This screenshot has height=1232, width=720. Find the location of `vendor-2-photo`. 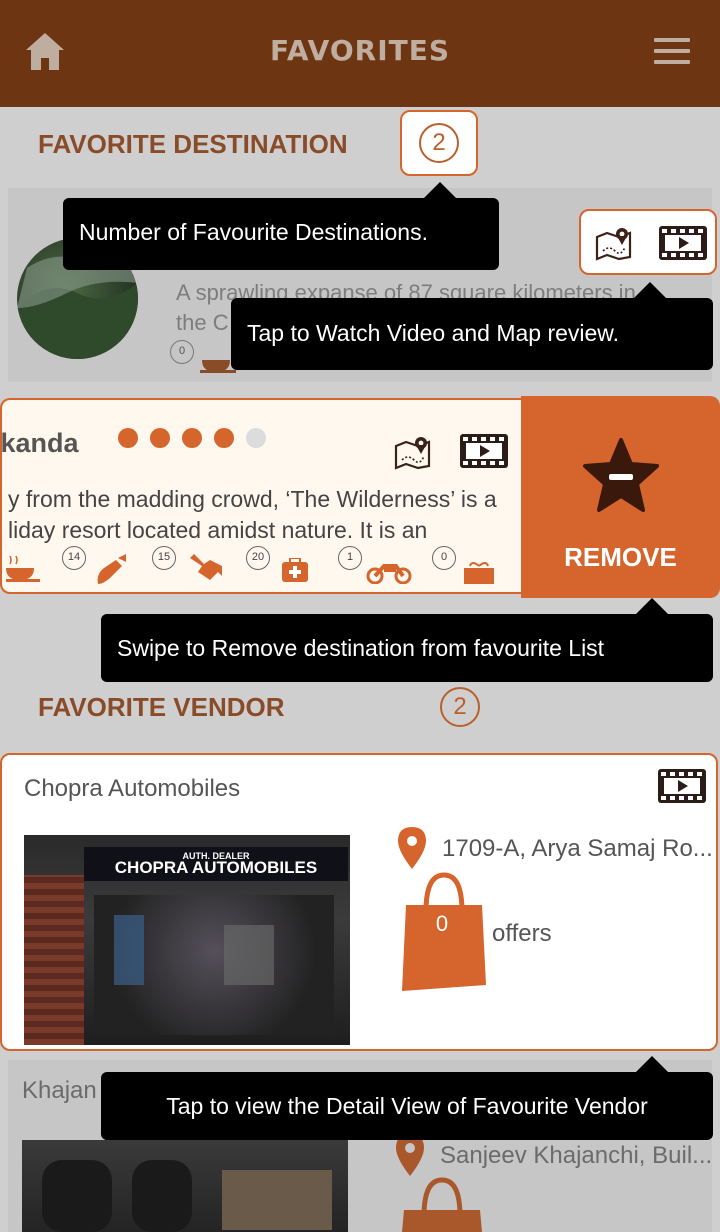

vendor-2-photo is located at coordinates (185, 1186).